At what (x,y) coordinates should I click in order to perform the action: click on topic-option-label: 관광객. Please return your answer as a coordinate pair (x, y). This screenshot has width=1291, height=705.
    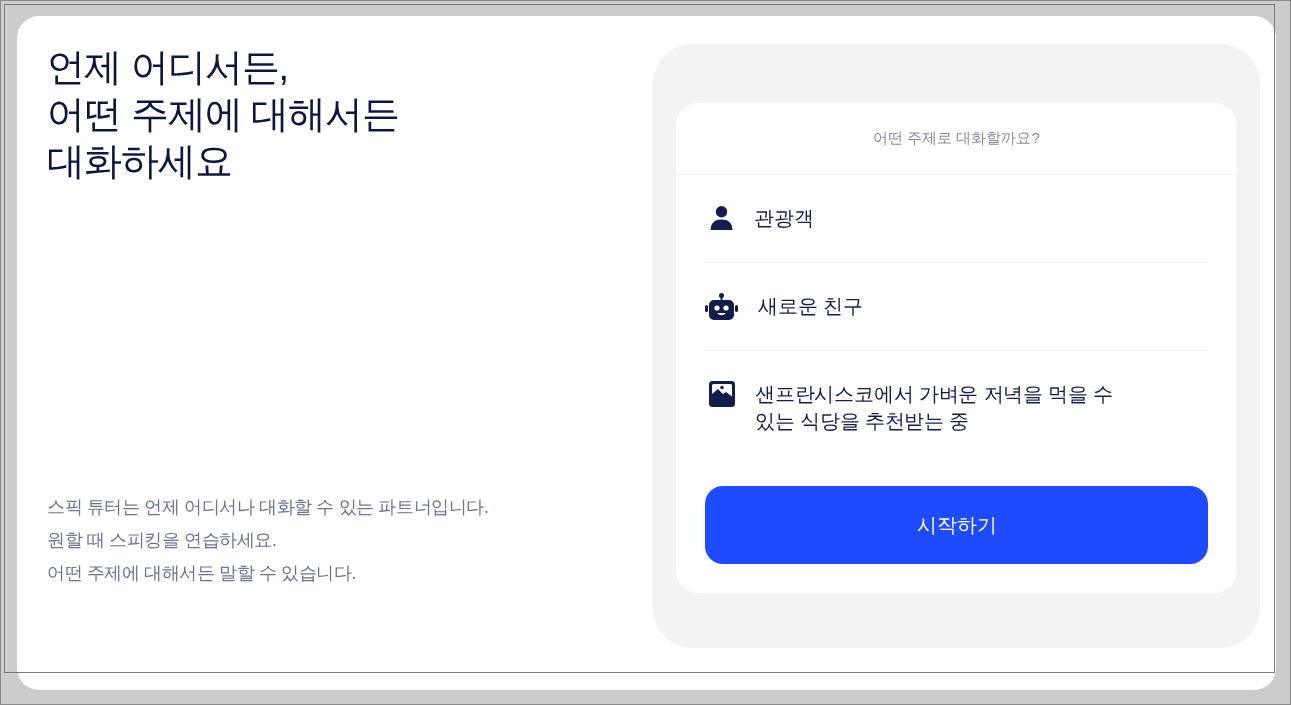
    Looking at the image, I should click on (784, 218).